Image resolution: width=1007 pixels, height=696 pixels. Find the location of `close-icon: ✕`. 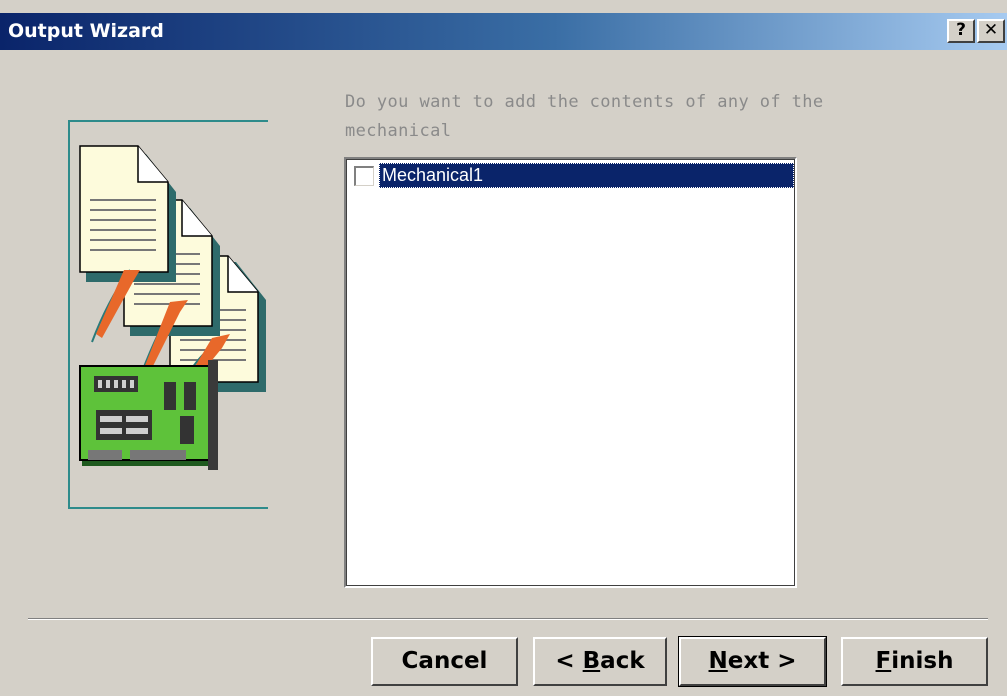

close-icon: ✕ is located at coordinates (991, 30).